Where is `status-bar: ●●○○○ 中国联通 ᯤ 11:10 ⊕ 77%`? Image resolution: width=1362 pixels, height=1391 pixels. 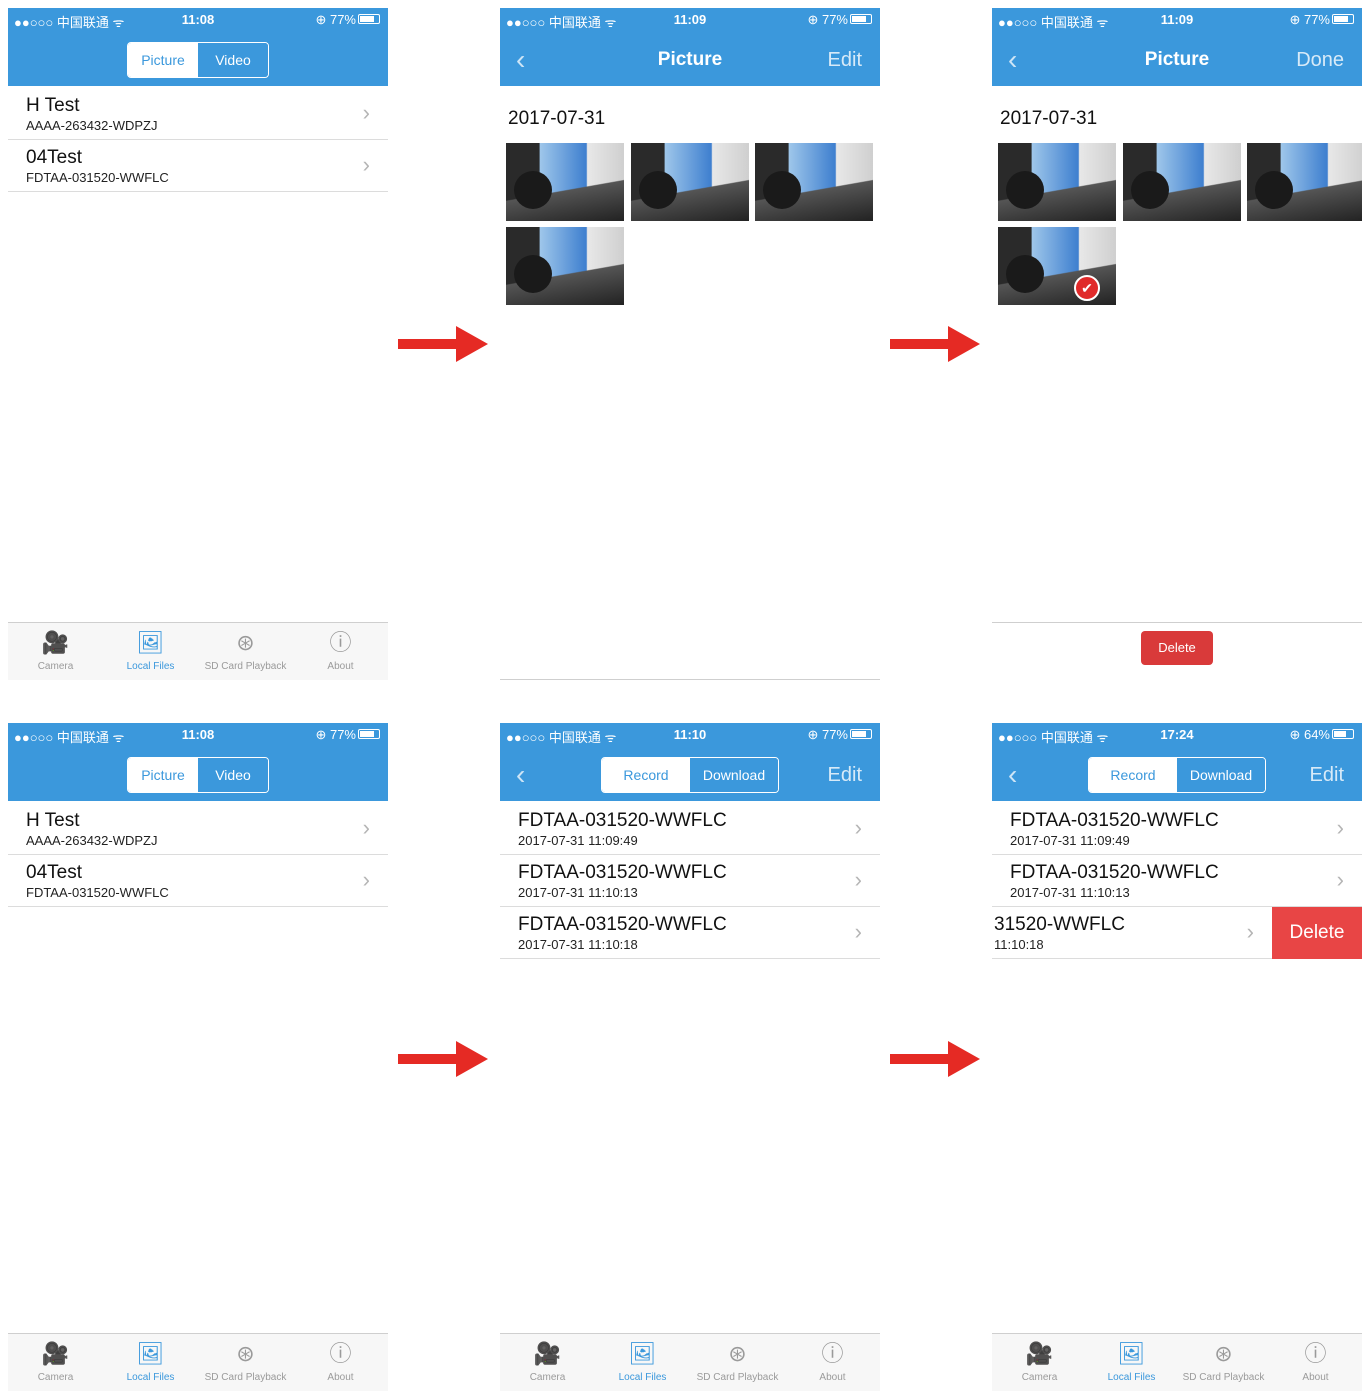
status-bar: ●●○○○ 中国联通 ᯤ 11:10 ⊕ 77% is located at coordinates (690, 735).